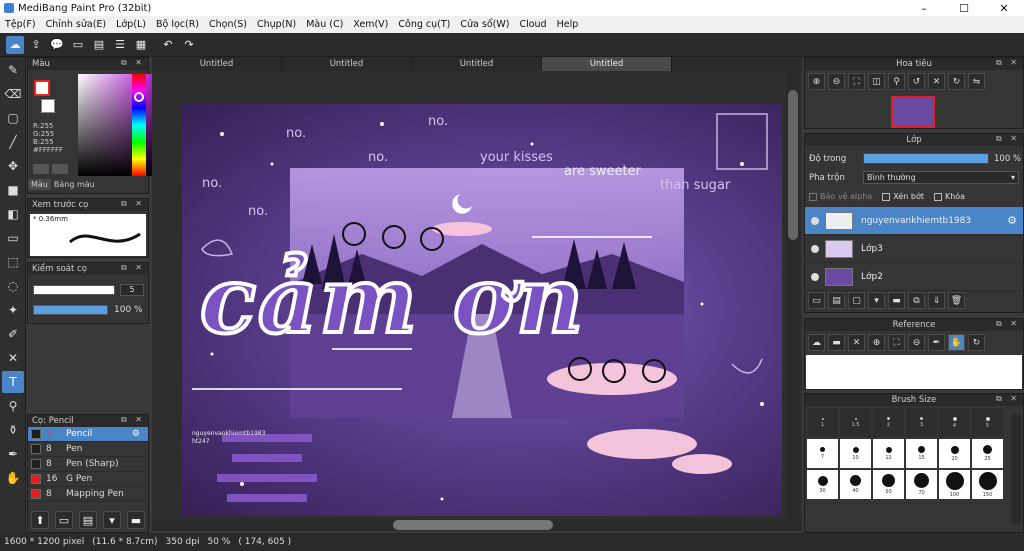 The height and width of the screenshot is (551, 1024). I want to click on palette-icon, so click(60, 169).